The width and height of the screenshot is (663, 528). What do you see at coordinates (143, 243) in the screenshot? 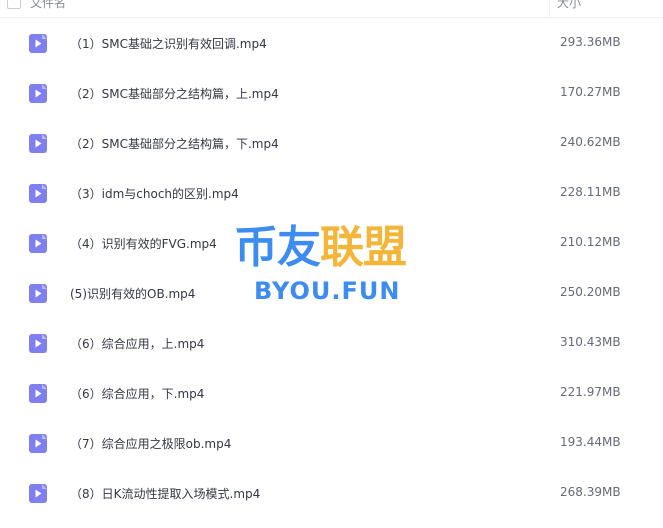
I see `file-name: （4）识别有效的FVG.mp4` at bounding box center [143, 243].